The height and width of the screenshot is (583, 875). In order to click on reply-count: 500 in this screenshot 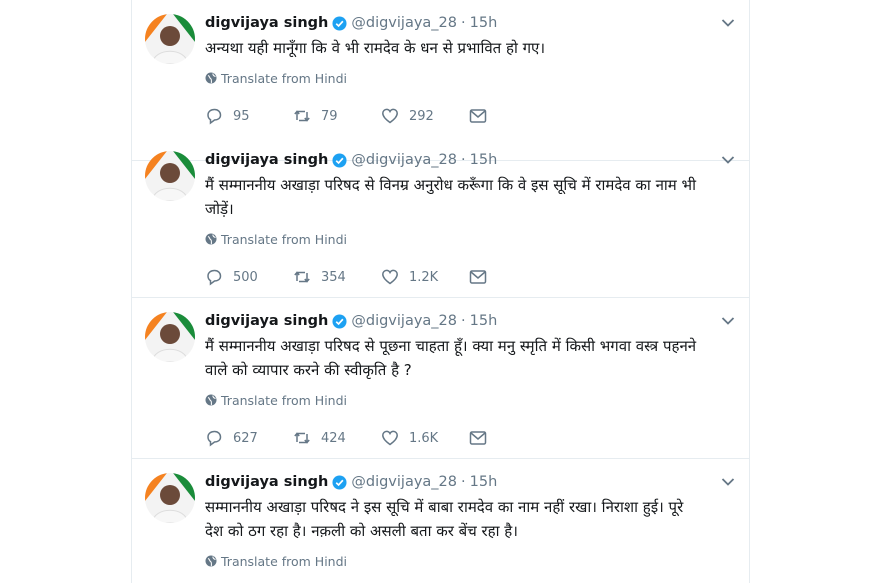, I will do `click(245, 277)`.